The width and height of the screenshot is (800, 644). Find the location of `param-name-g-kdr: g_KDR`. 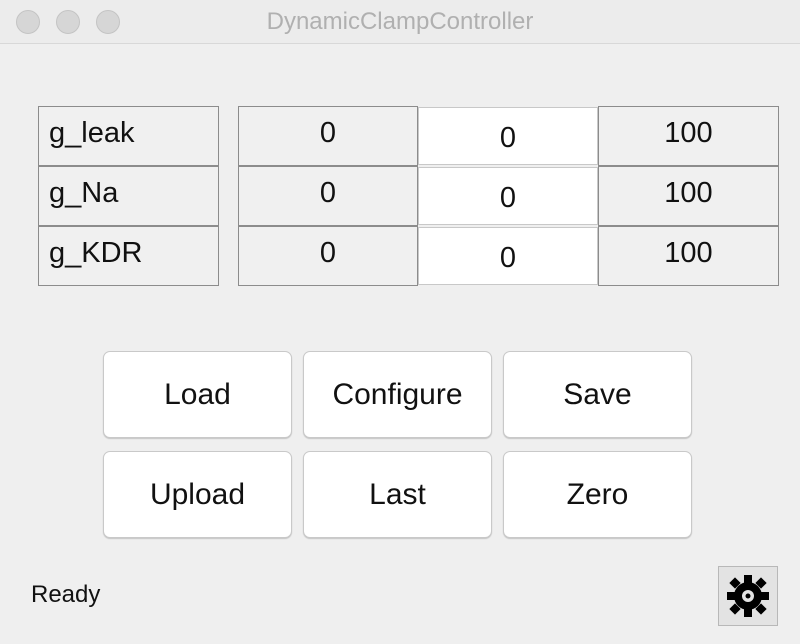

param-name-g-kdr: g_KDR is located at coordinates (128, 256).